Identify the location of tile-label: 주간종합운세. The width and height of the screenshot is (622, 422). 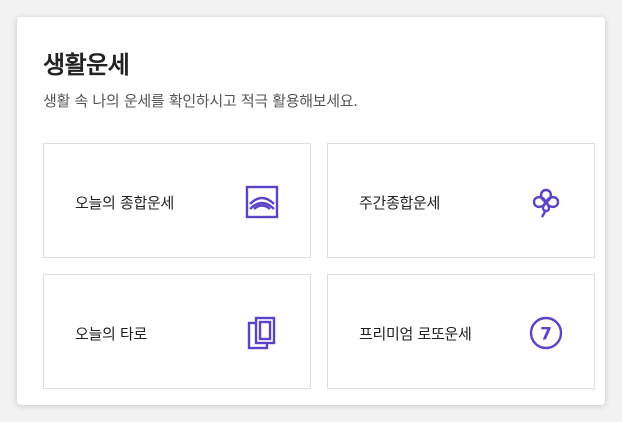
(400, 203).